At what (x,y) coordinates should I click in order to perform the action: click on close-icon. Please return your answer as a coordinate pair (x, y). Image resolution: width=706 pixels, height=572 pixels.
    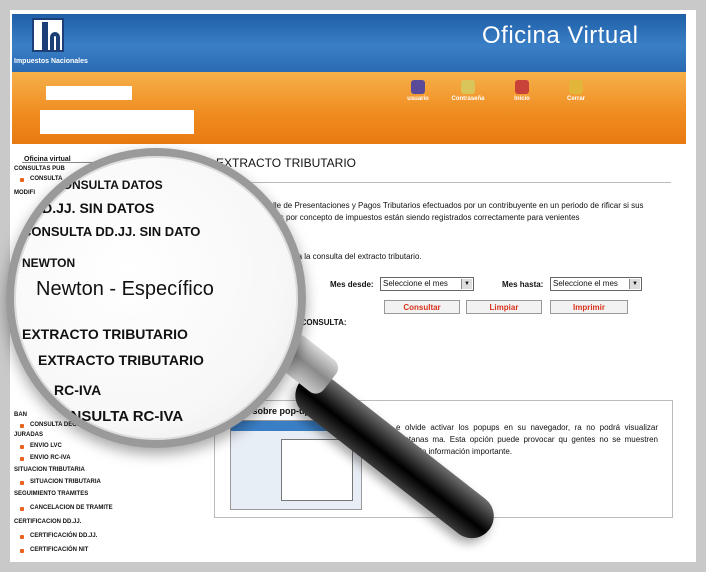
    Looking at the image, I should click on (576, 87).